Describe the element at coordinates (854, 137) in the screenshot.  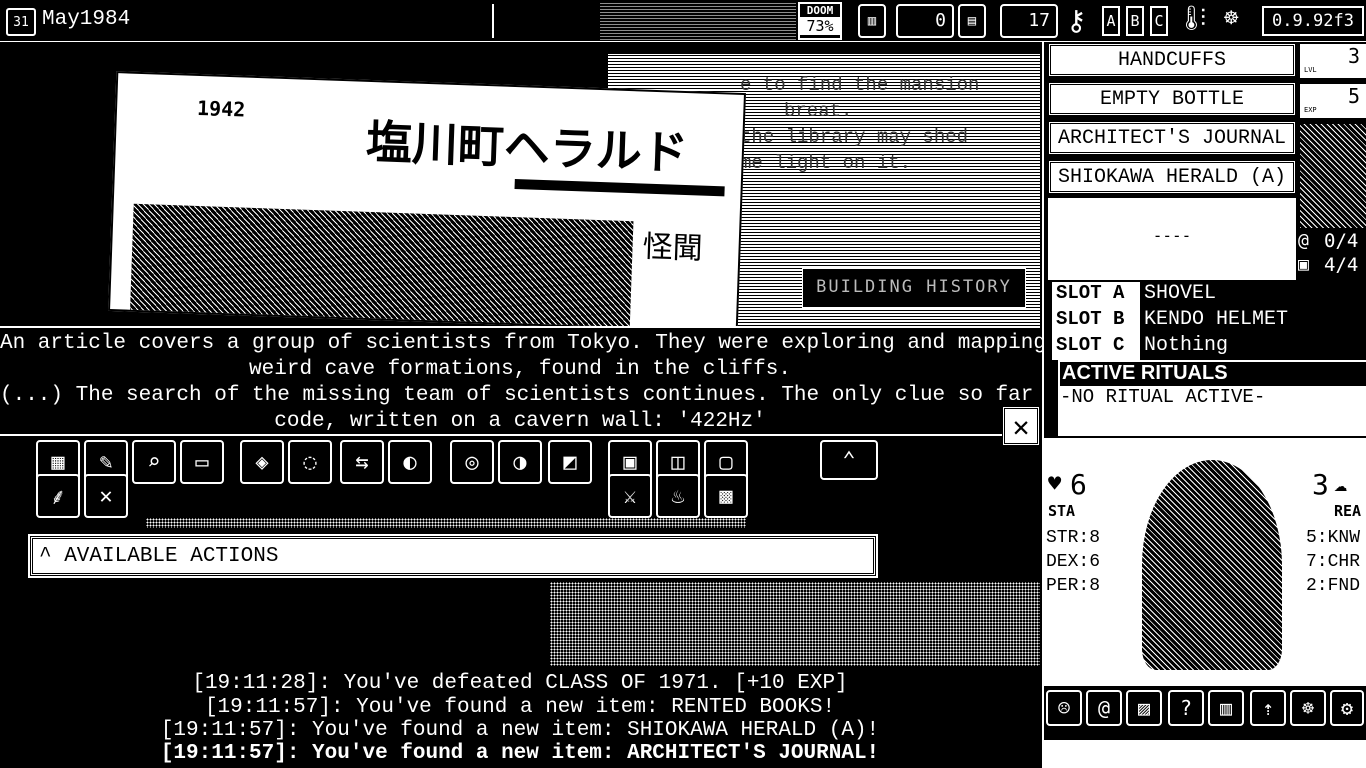
I see `note-line: the library may shed` at that location.